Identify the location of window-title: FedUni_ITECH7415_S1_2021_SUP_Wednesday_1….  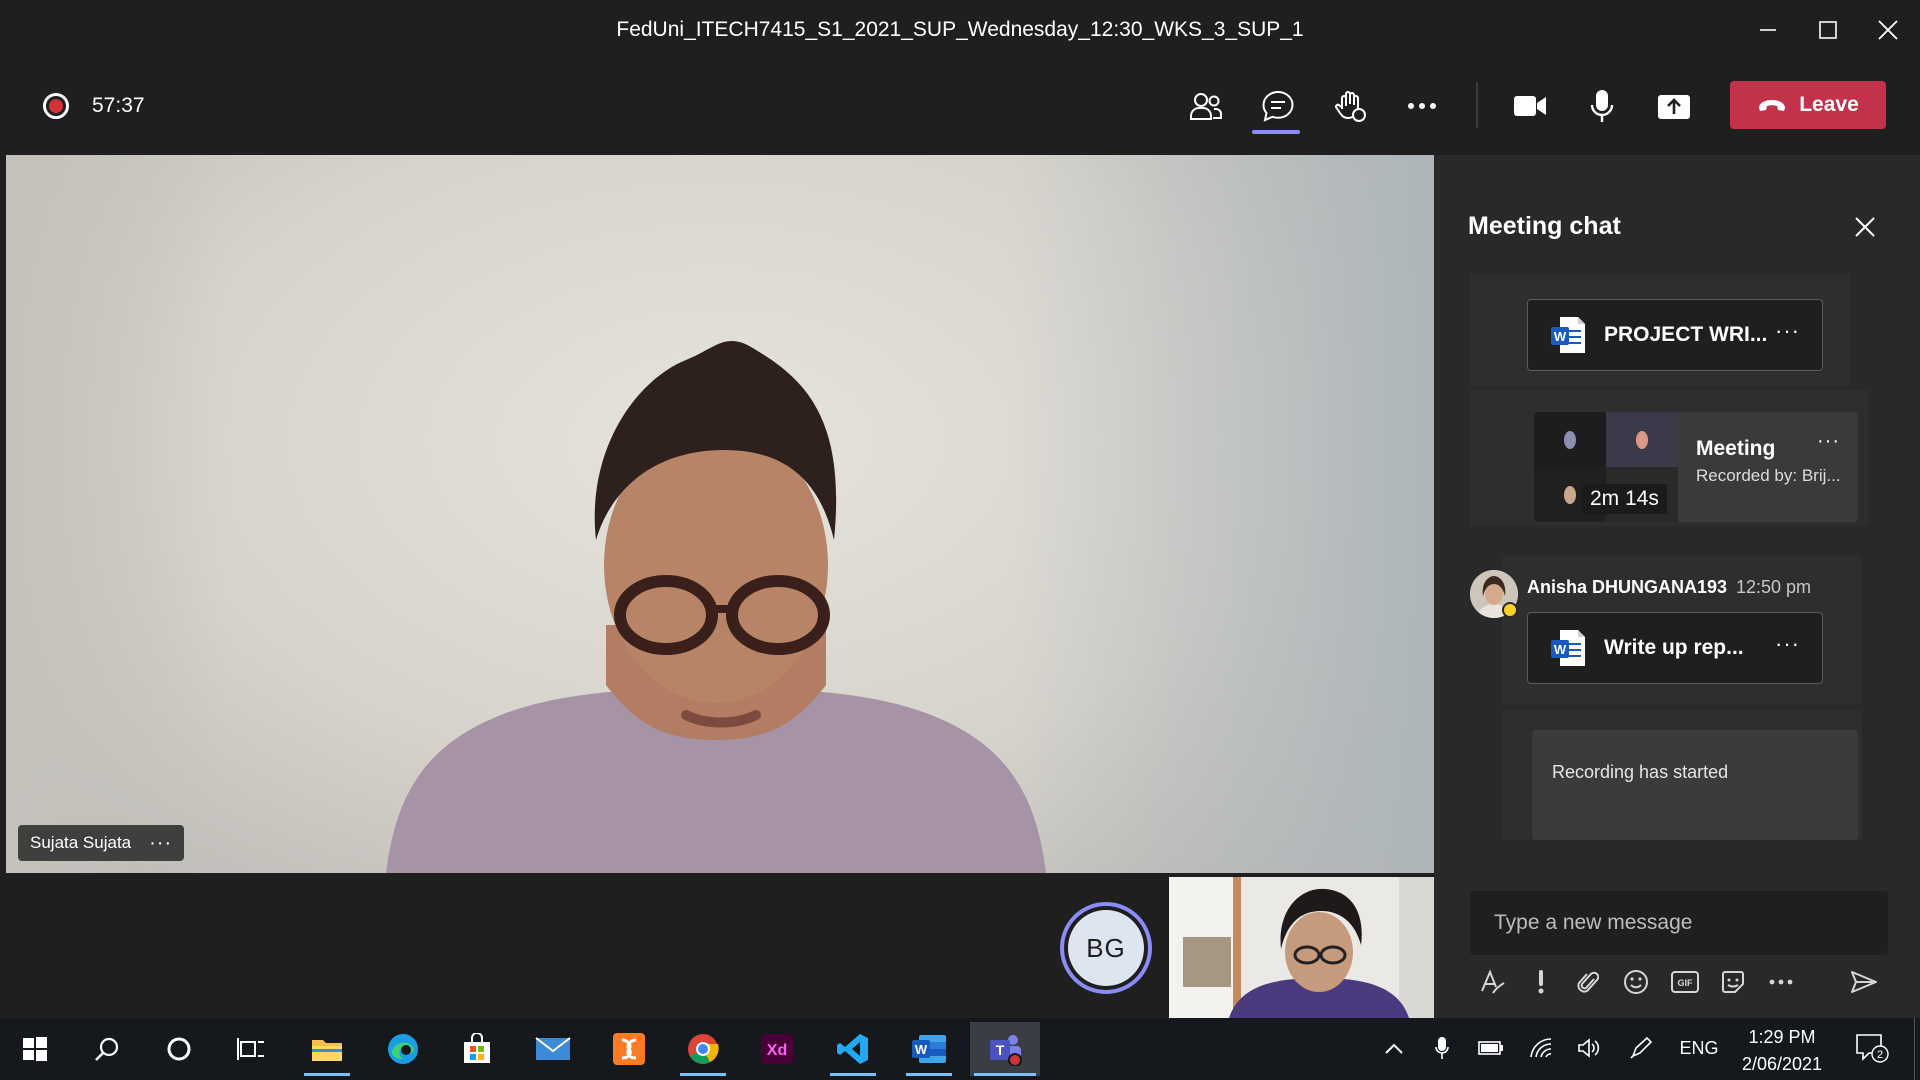
(960, 29).